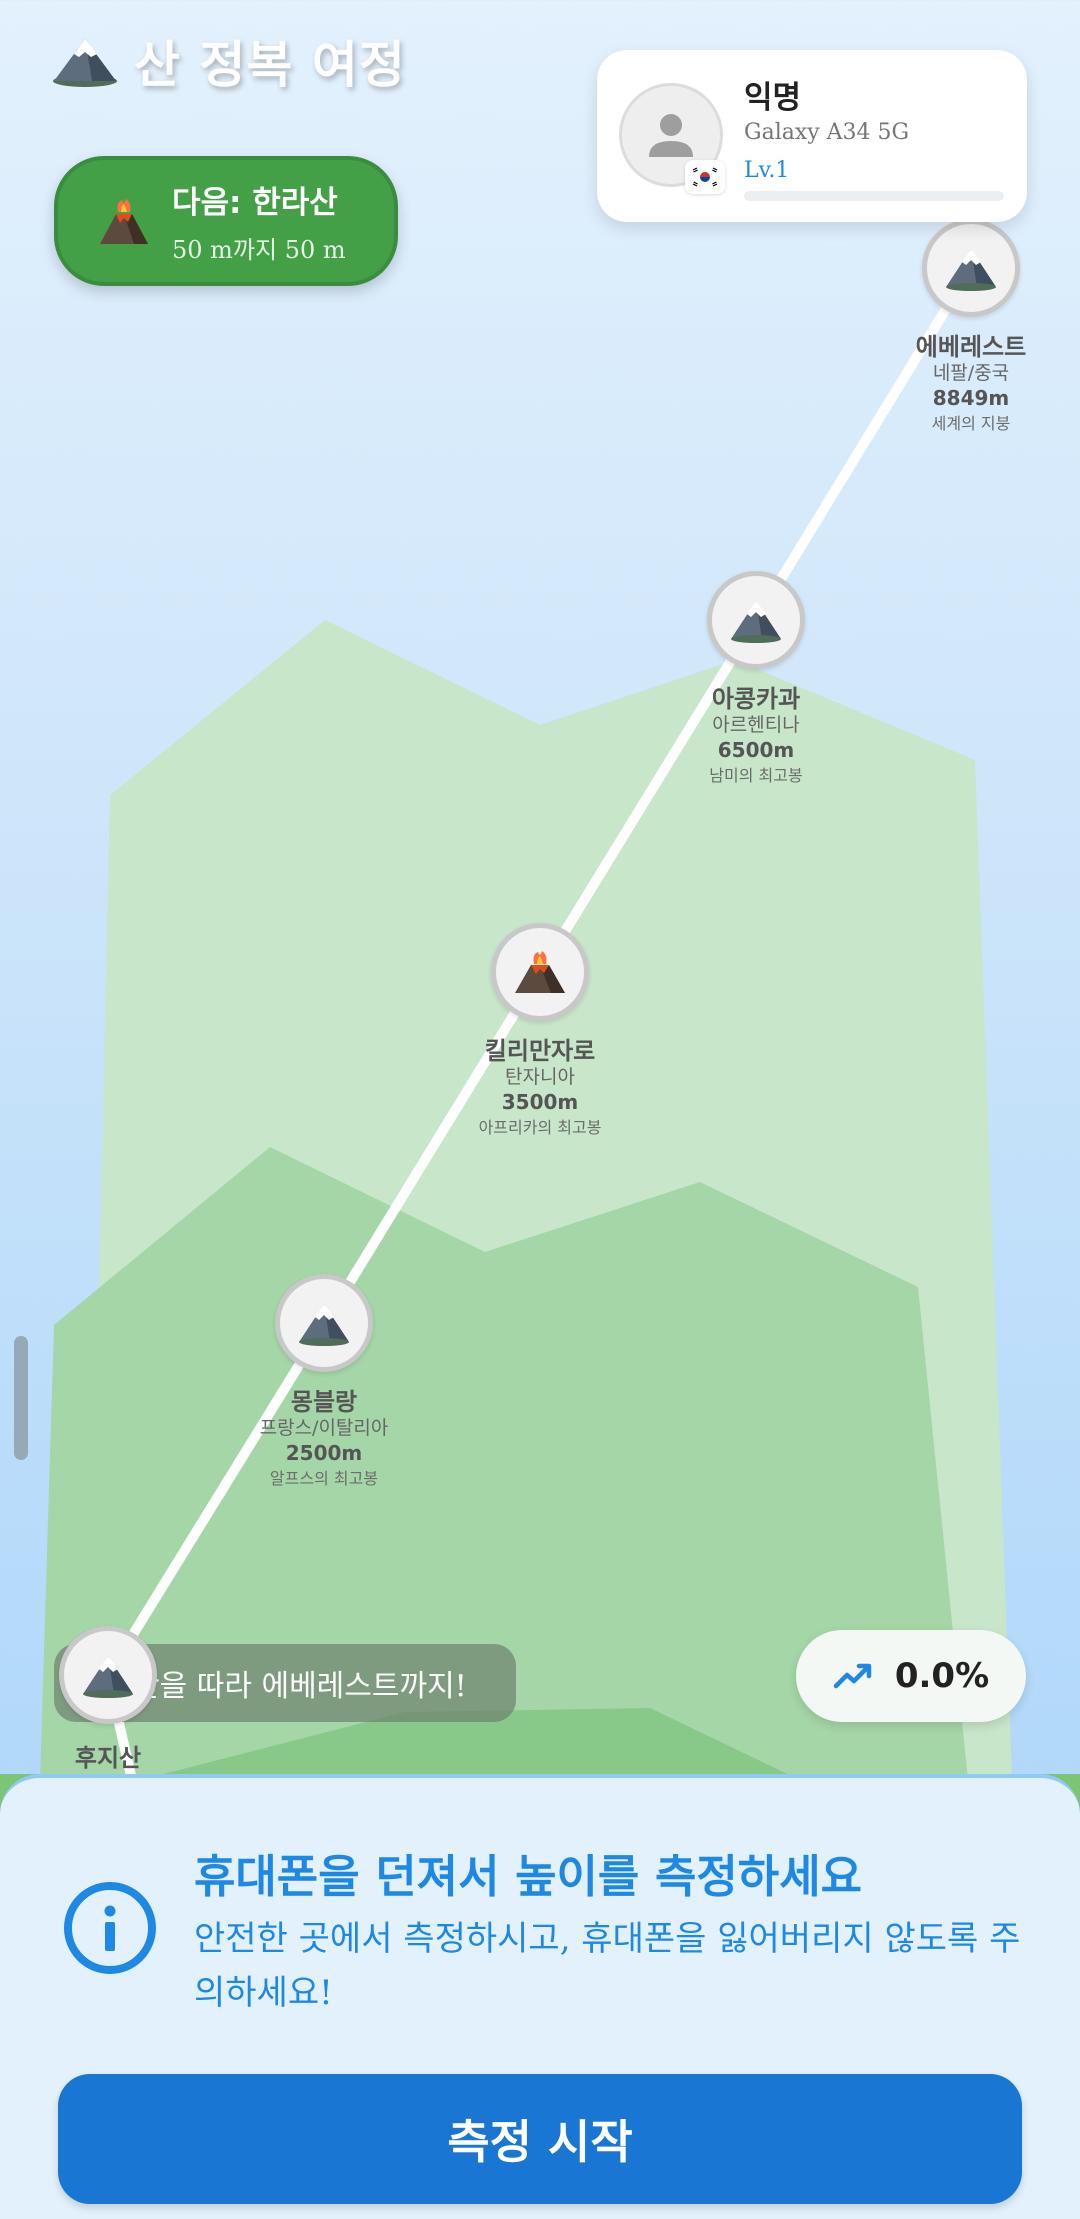  I want to click on start-measure-button: 측정 시작, so click(540, 2139).